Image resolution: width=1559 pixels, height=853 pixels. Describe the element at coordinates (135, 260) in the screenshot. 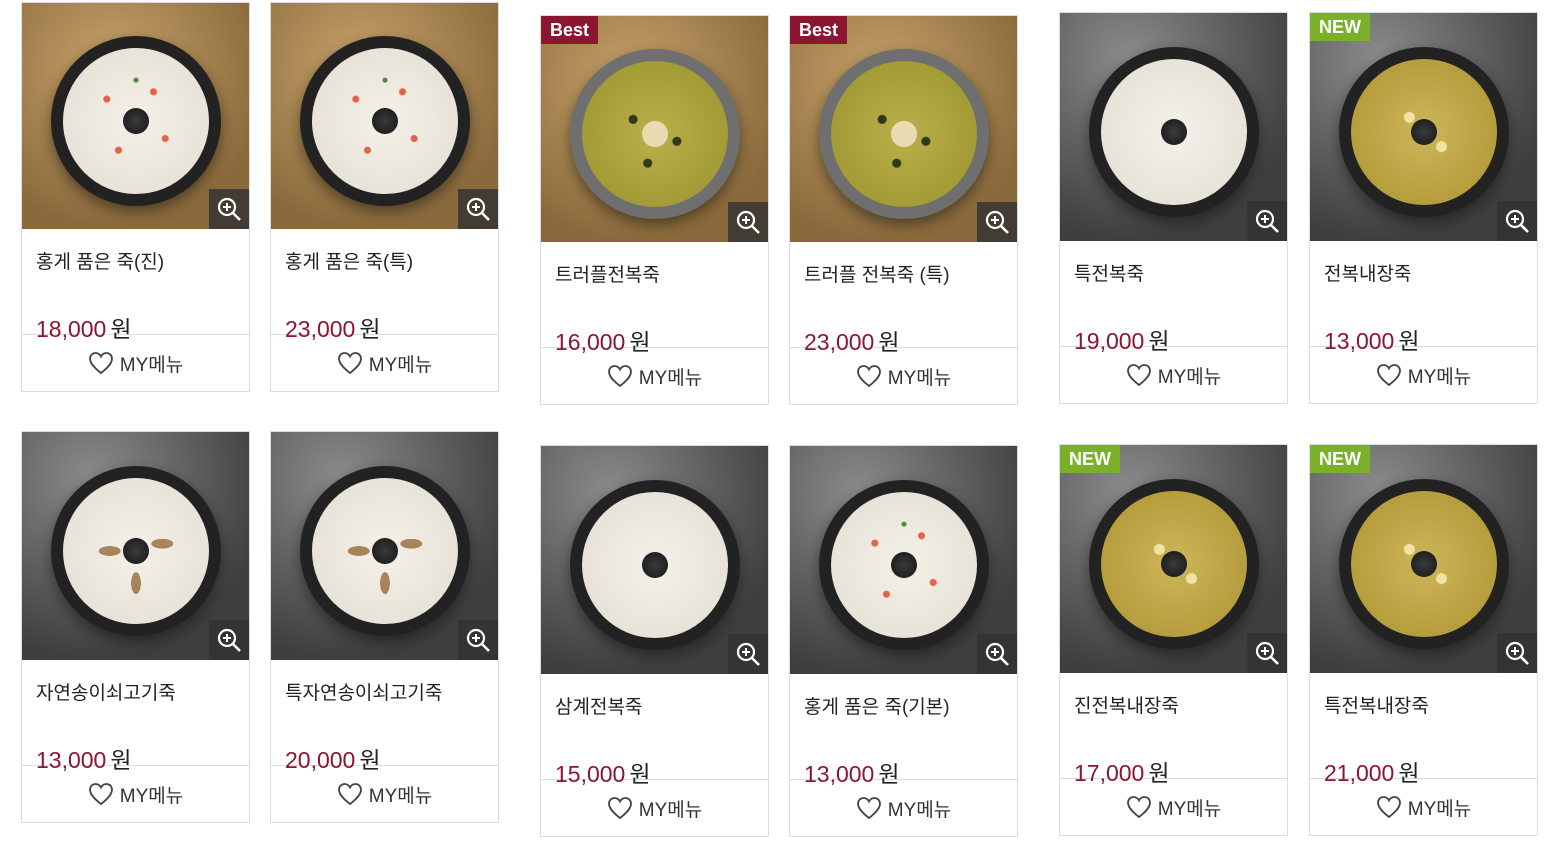

I see `product-name: 홍게 품은 죽(진)` at that location.